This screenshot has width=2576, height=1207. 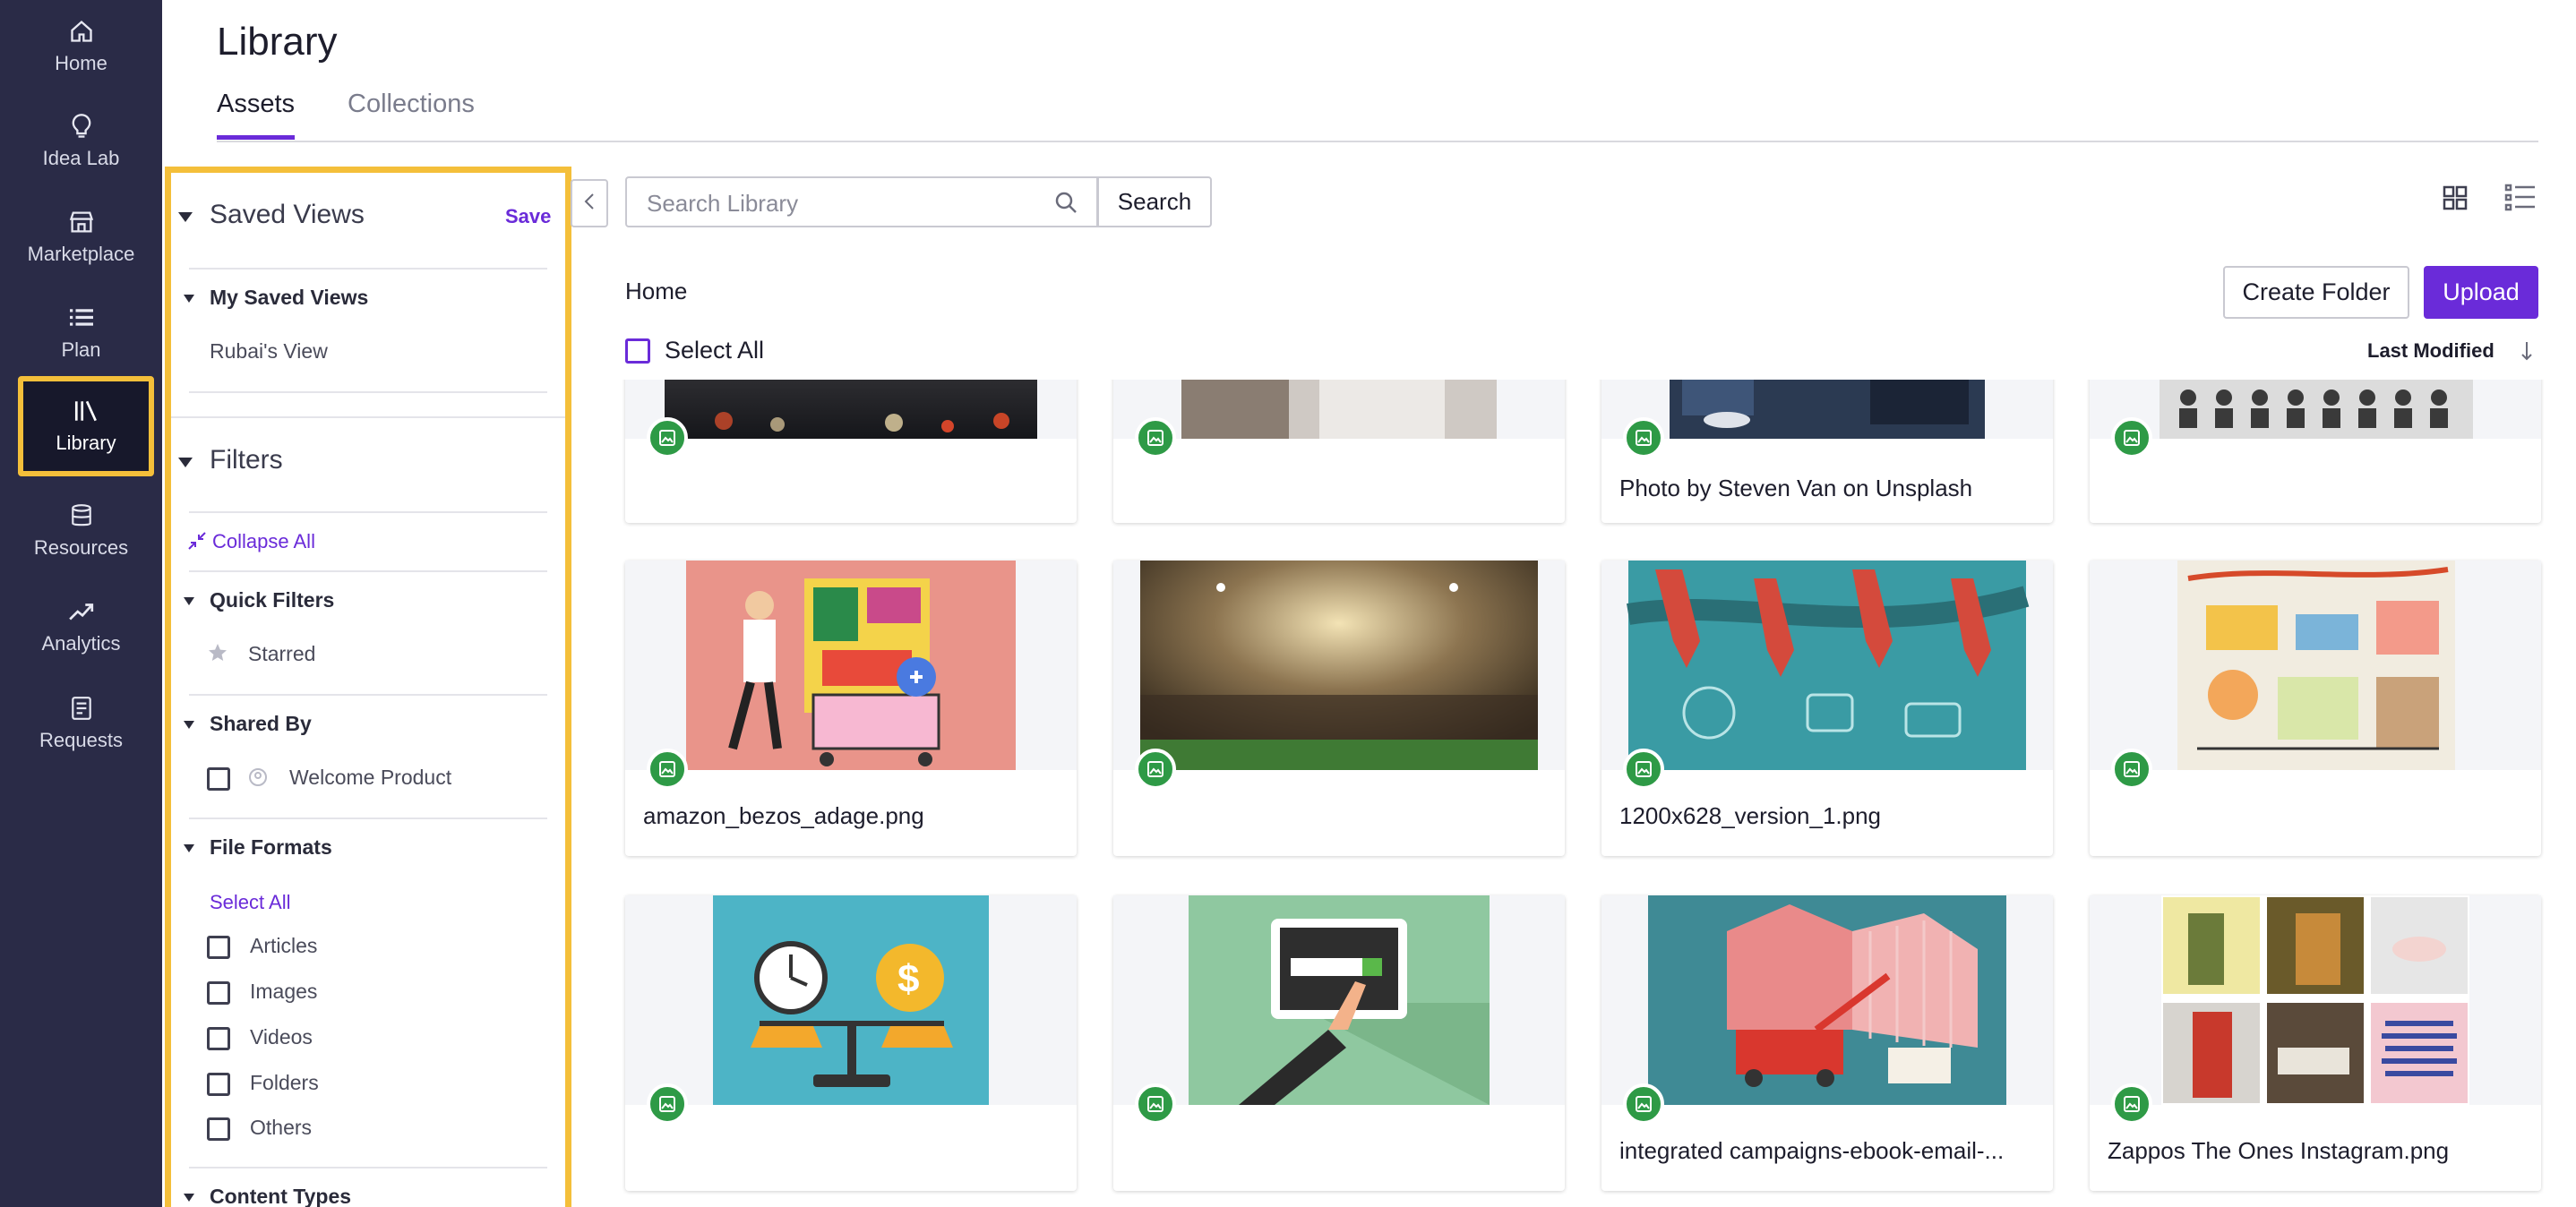 I want to click on save-view-link: Save, so click(x=528, y=216).